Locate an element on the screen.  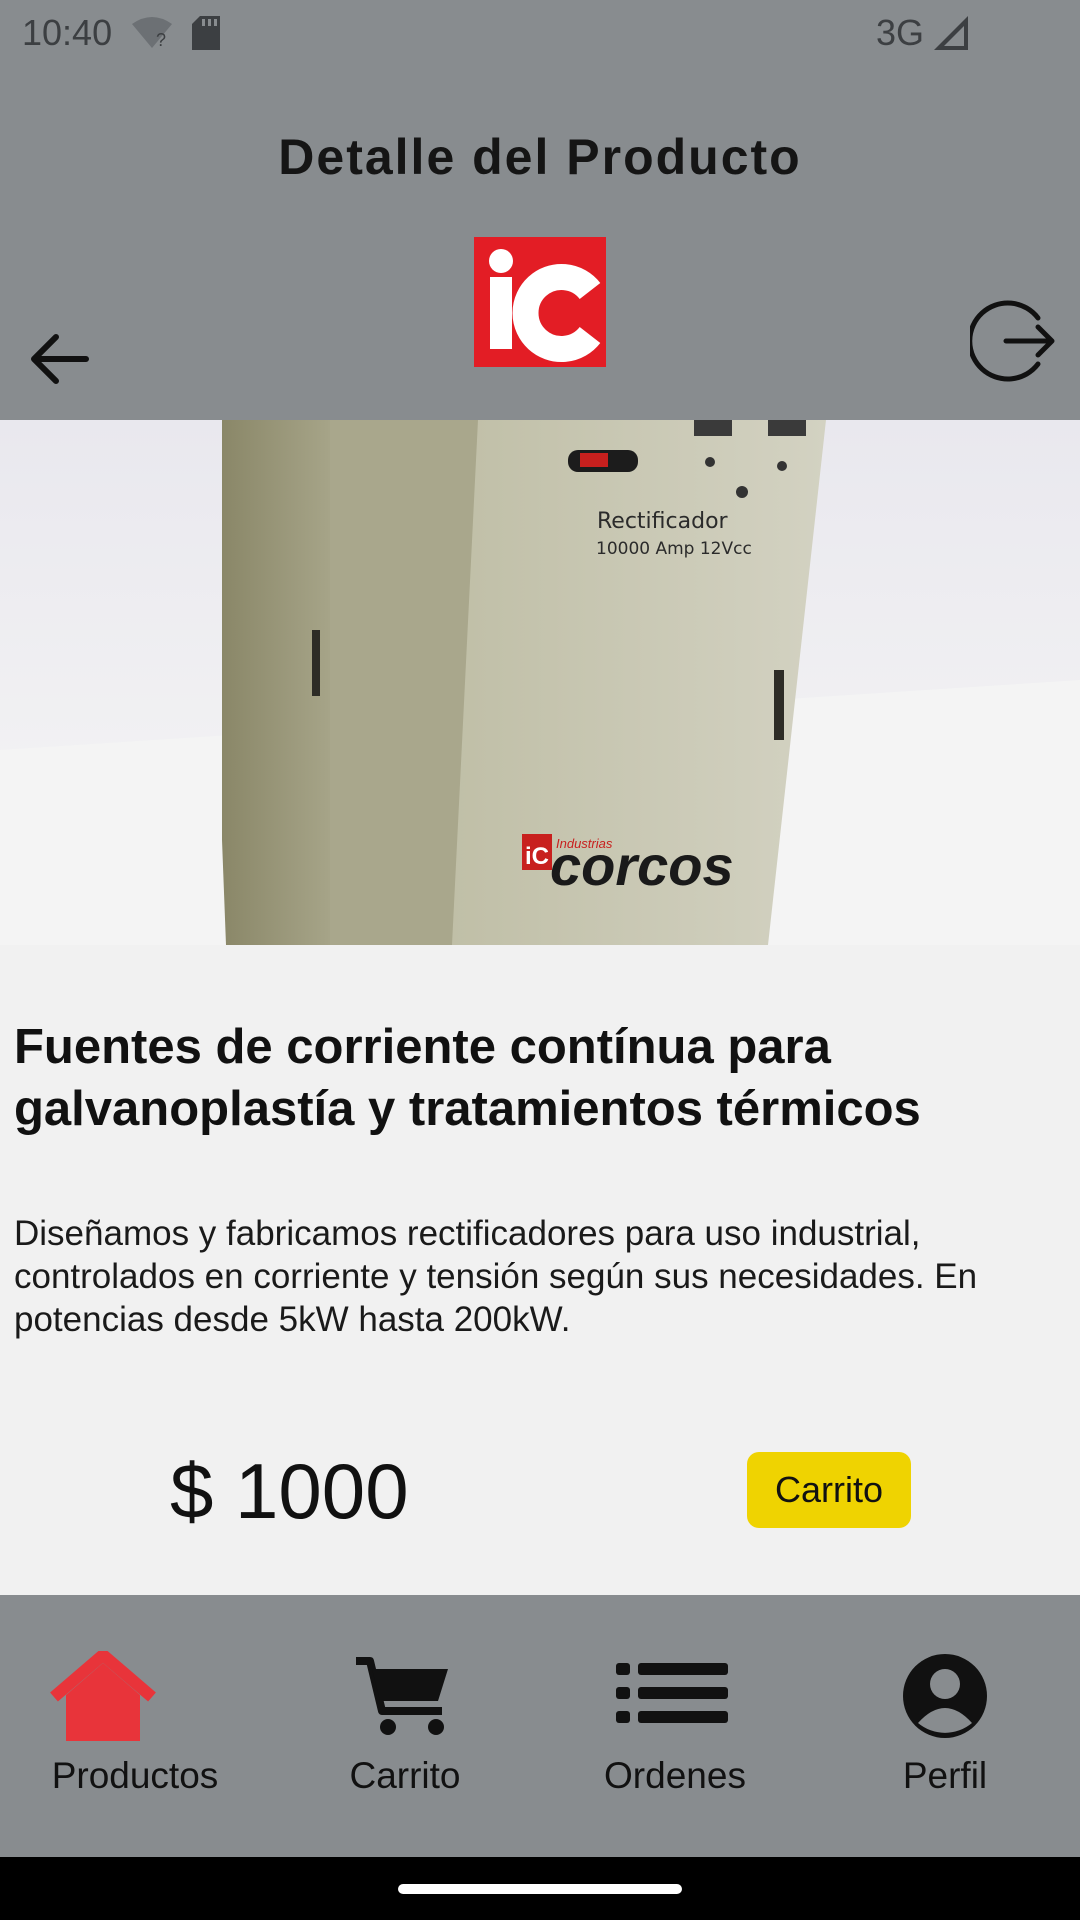
image-brand-name: corcos is located at coordinates (642, 865).